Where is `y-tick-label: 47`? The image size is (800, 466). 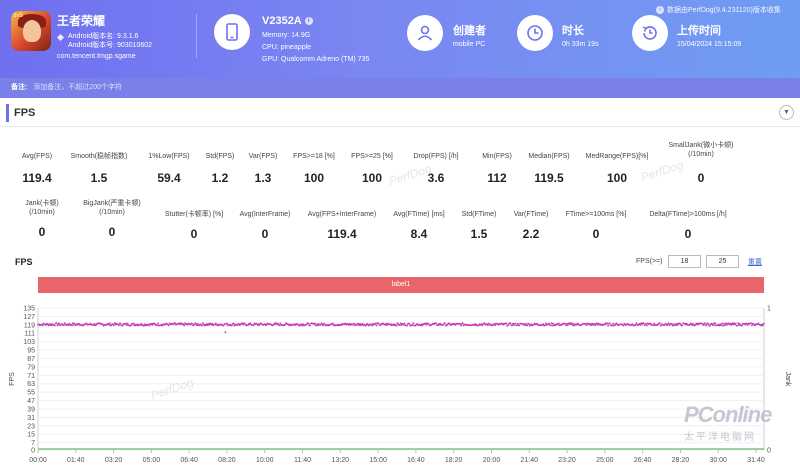 y-tick-label: 47 is located at coordinates (31, 401).